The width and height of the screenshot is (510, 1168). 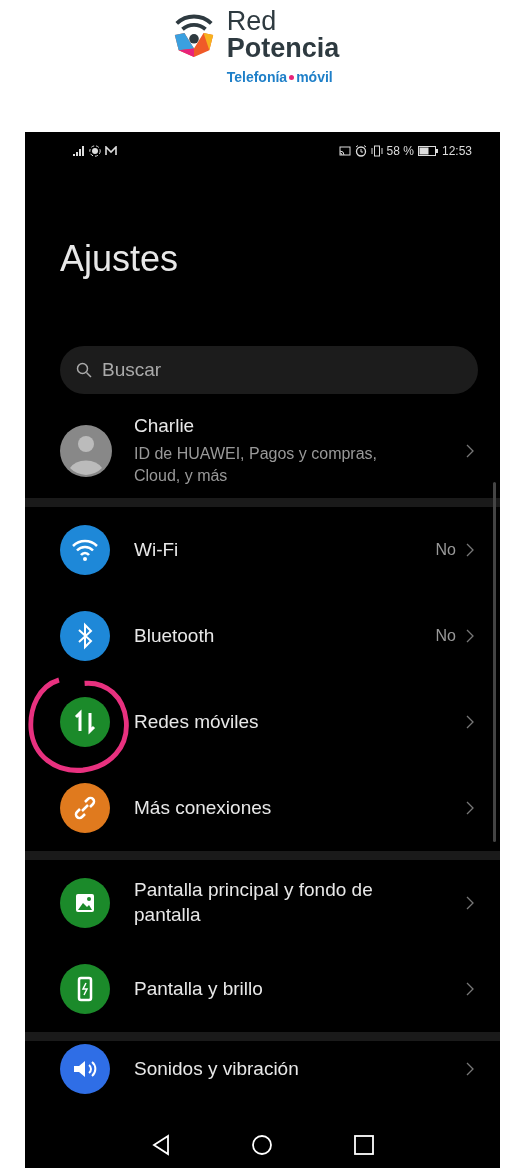 I want to click on alarm-icon, so click(x=360, y=151).